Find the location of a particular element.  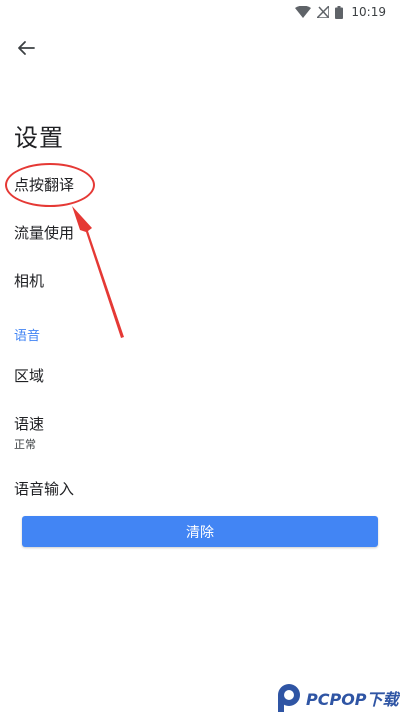

setting-speech-rate-label: 语速 is located at coordinates (29, 424).